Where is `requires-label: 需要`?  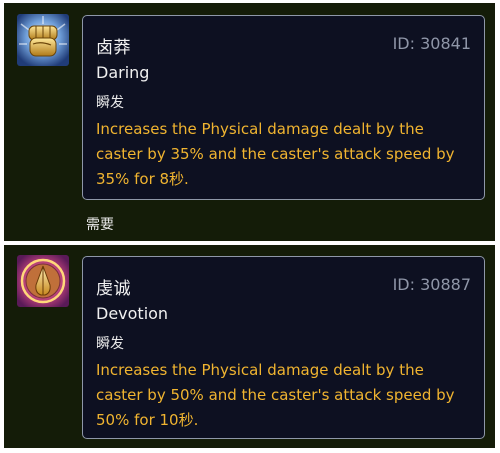
requires-label: 需要 is located at coordinates (100, 225).